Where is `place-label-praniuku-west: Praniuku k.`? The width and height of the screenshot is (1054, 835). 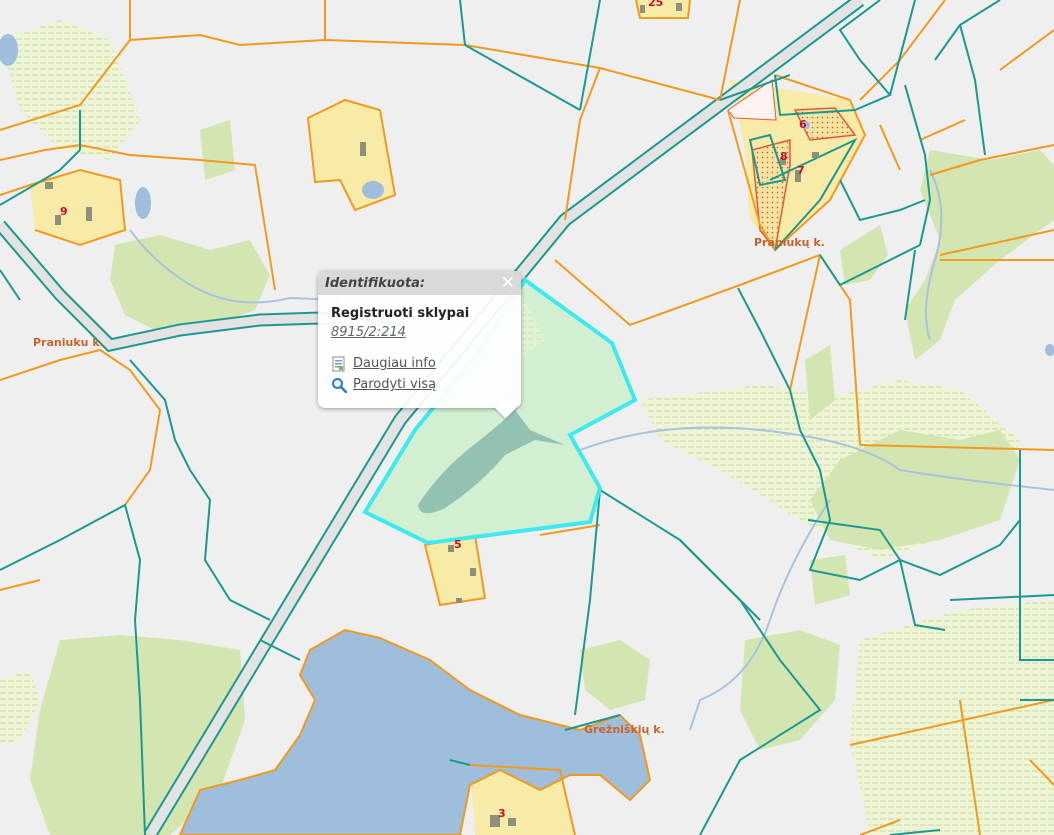 place-label-praniuku-west: Praniuku k. is located at coordinates (68, 342).